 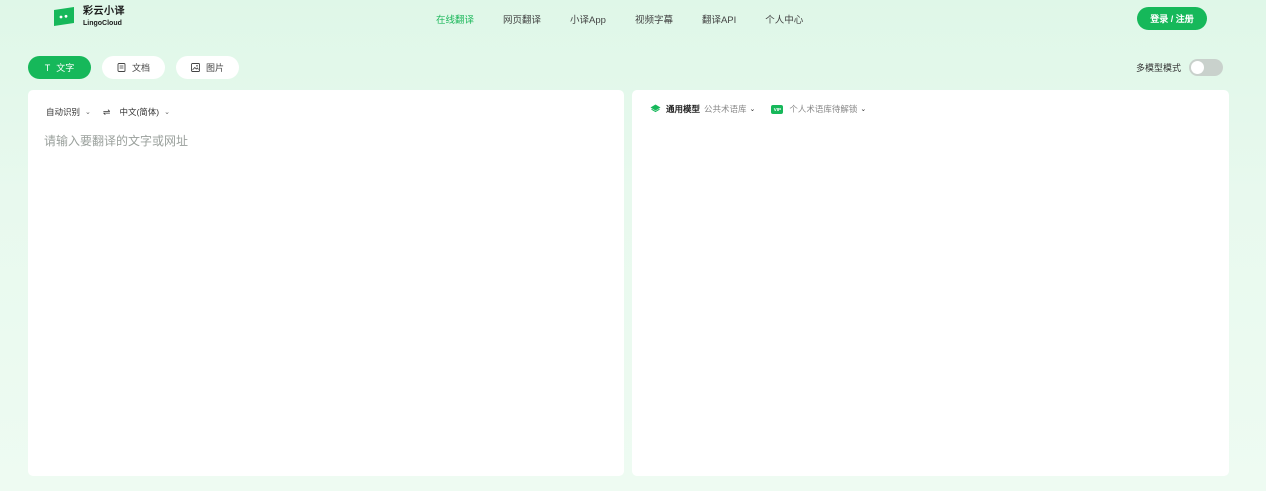 I want to click on model-bar: 通用模型 公共术语库 ⌄ VIP 个人术语库待解锁 ⌄, so click(x=758, y=109).